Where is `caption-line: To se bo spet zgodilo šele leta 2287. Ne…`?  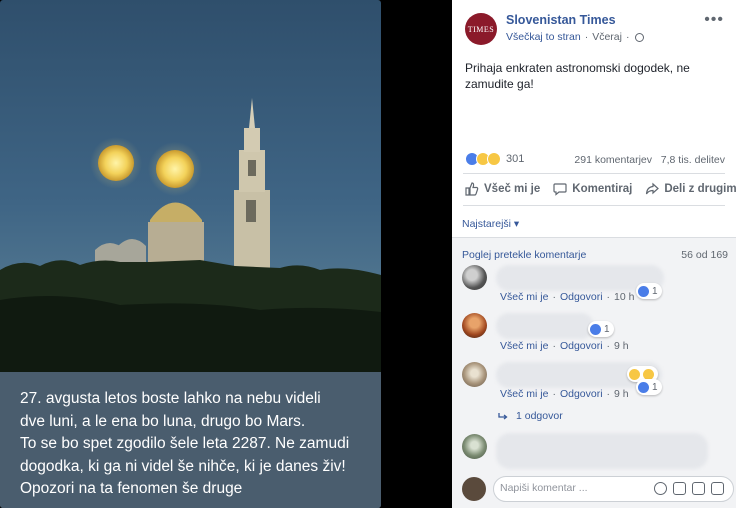 caption-line: To se bo spet zgodilo šele leta 2287. Ne… is located at coordinates (185, 444).